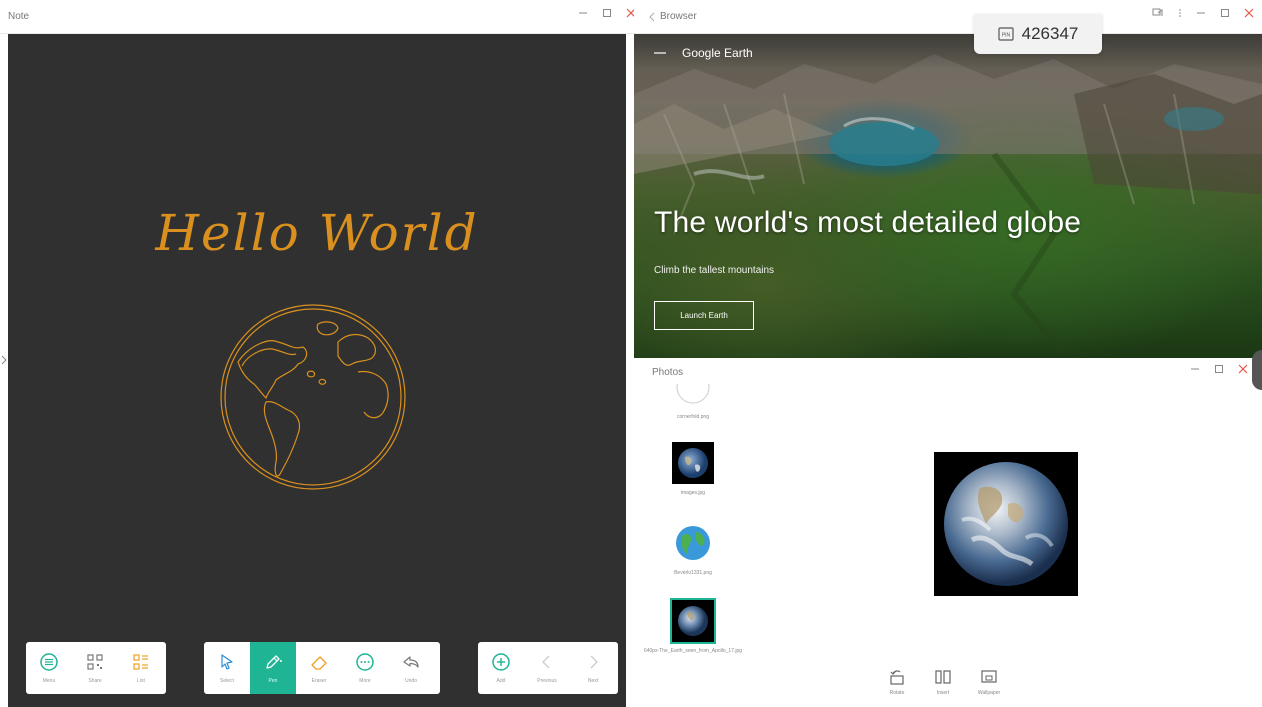 The image size is (1262, 707). What do you see at coordinates (95, 681) in the screenshot?
I see `share-label: Share` at bounding box center [95, 681].